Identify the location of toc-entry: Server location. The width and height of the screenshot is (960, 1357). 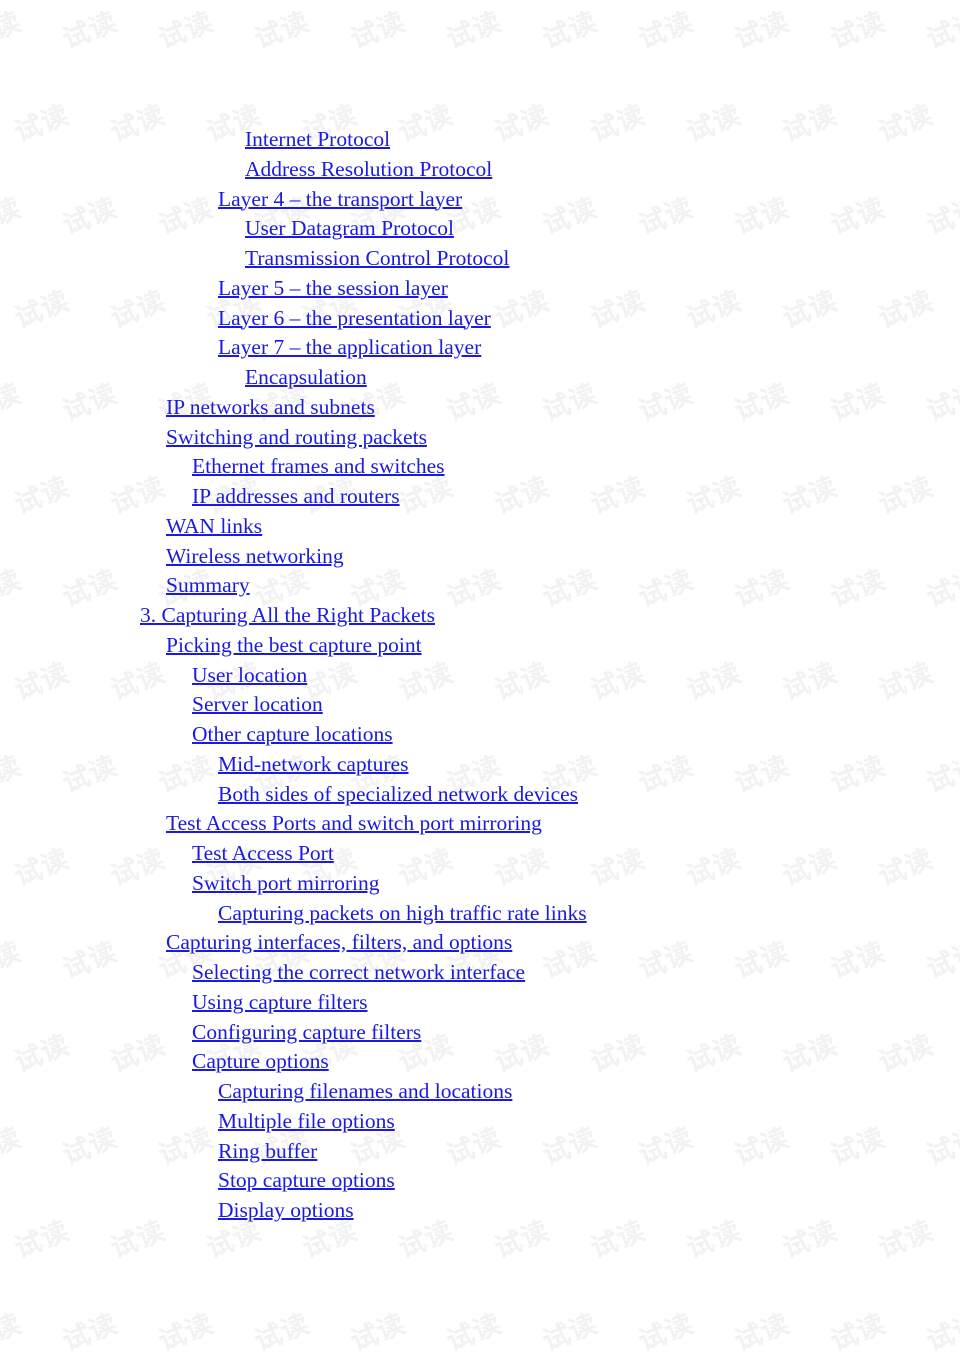
(363, 705).